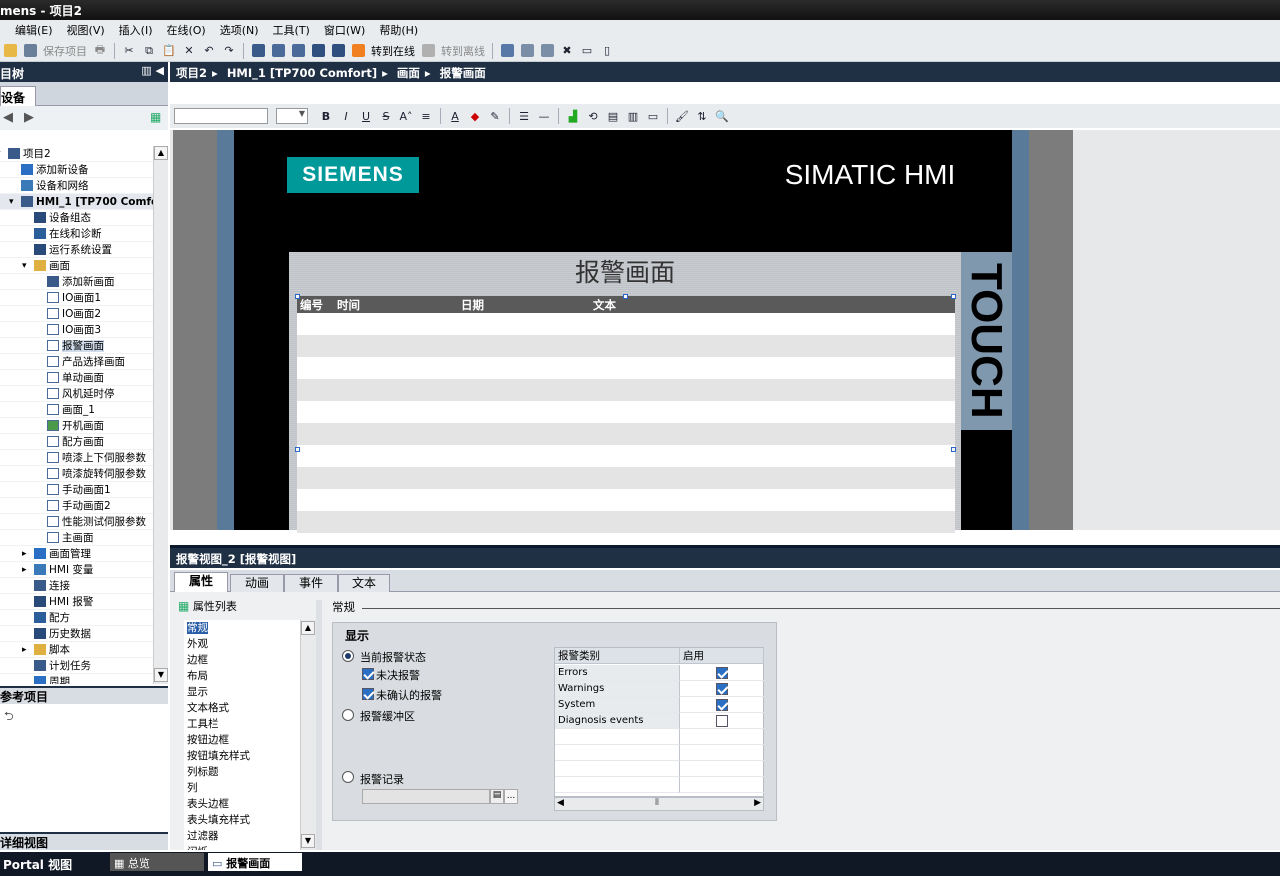 This screenshot has width=1280, height=876. What do you see at coordinates (239, 30) in the screenshot?
I see `menu-options: 选项(N)` at bounding box center [239, 30].